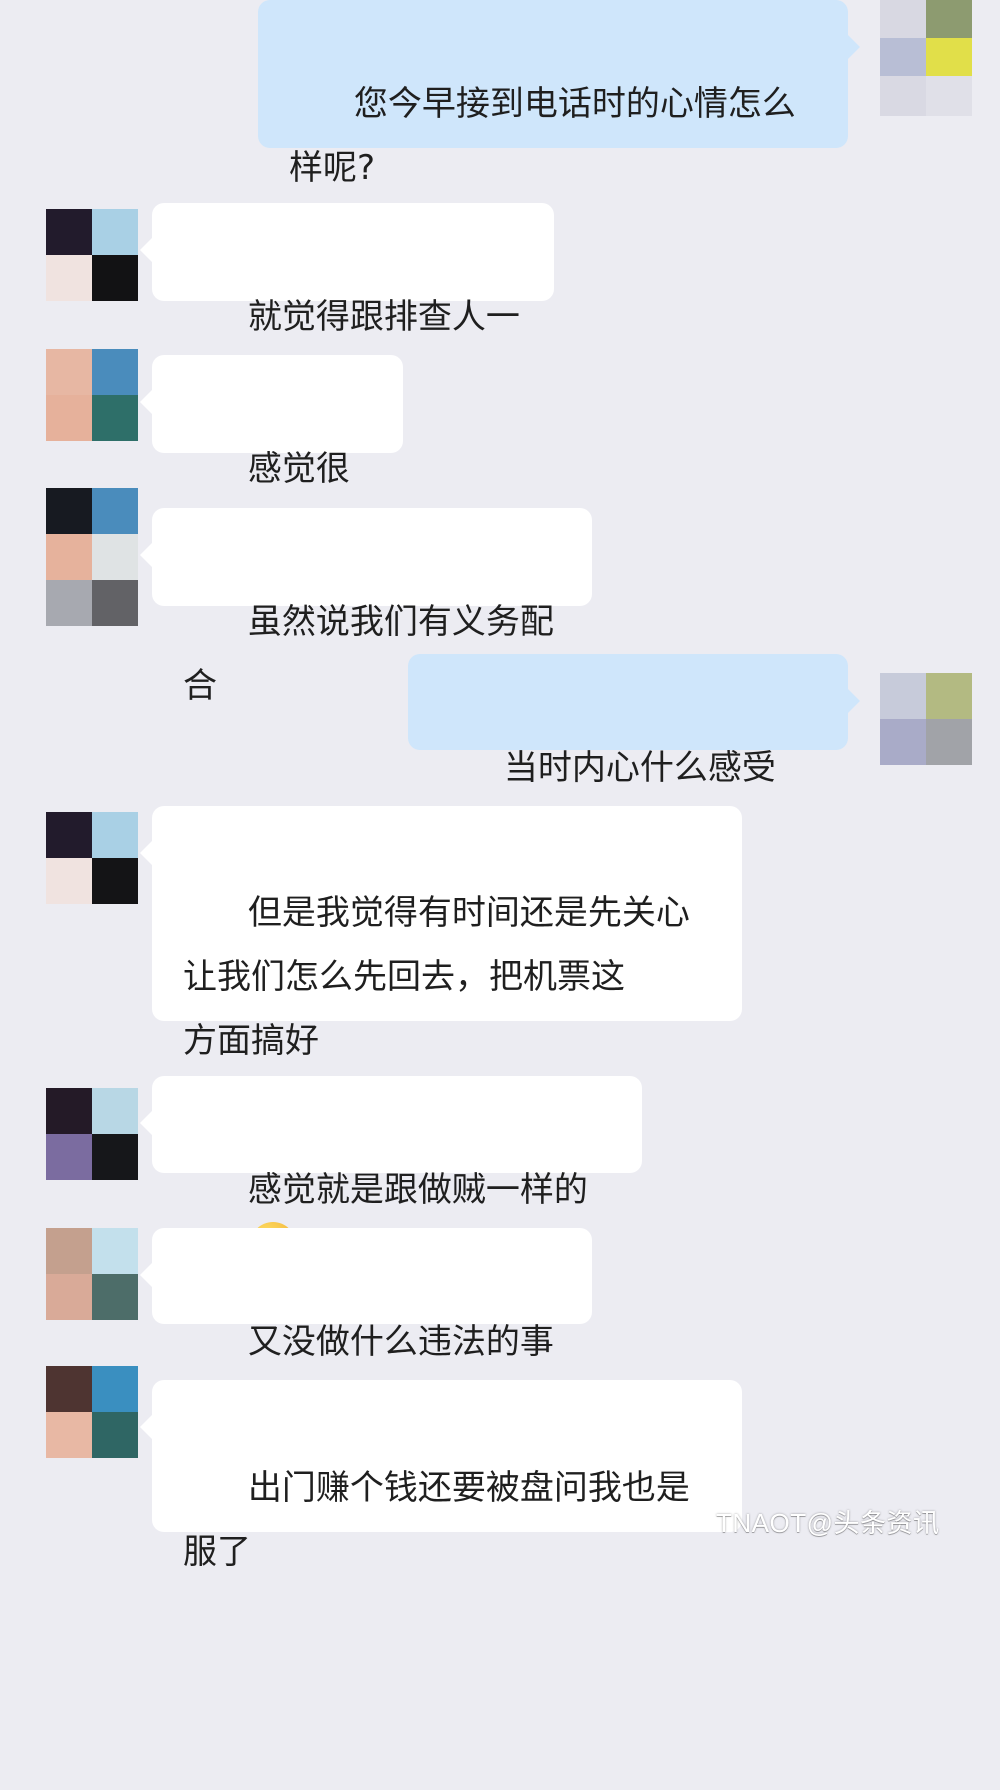  What do you see at coordinates (347, 302) in the screenshot?
I see `message-bubble: 就觉得跟排查人一样` at bounding box center [347, 302].